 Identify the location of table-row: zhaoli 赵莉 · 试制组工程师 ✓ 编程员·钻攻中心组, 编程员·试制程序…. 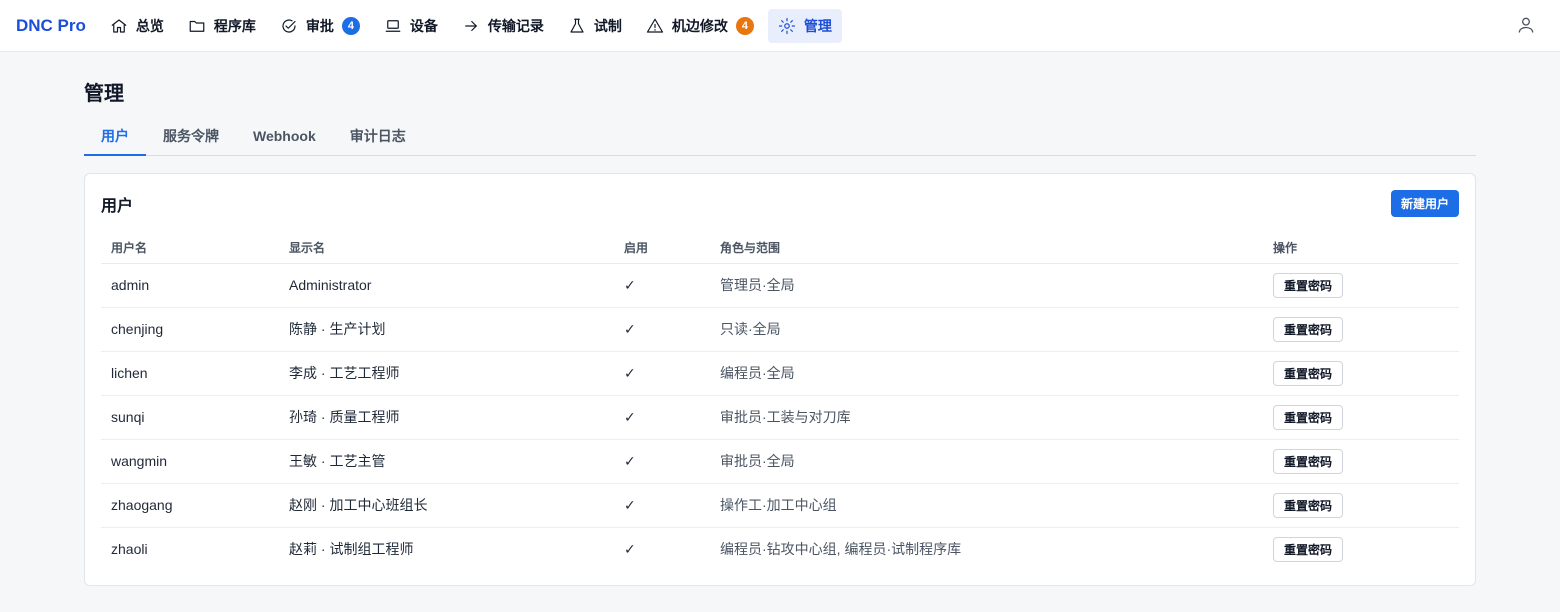
(780, 549).